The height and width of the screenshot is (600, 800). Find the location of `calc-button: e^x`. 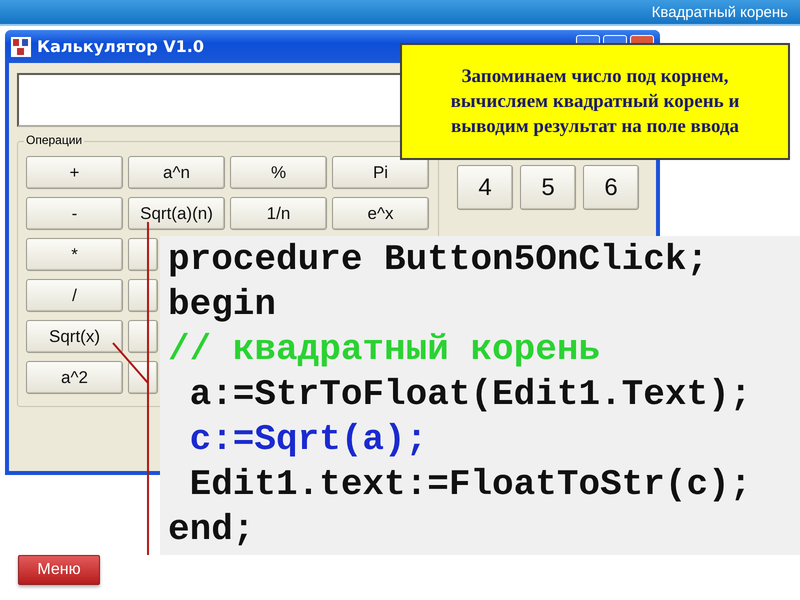

calc-button: e^x is located at coordinates (380, 213).